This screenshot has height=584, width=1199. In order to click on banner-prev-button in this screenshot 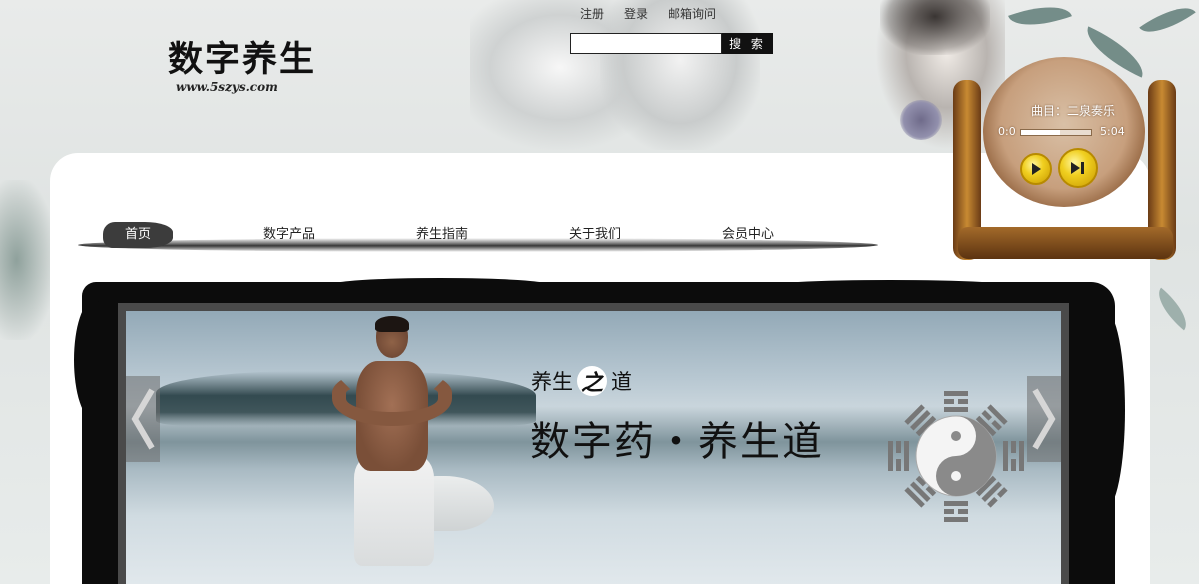, I will do `click(143, 419)`.